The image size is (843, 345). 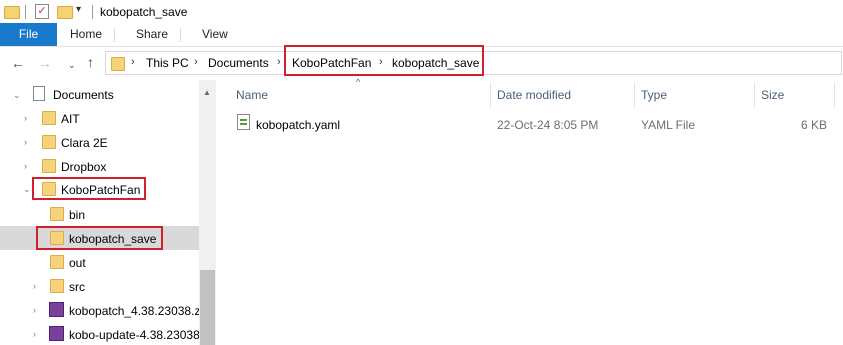 I want to click on column-header-size: Size, so click(x=772, y=95).